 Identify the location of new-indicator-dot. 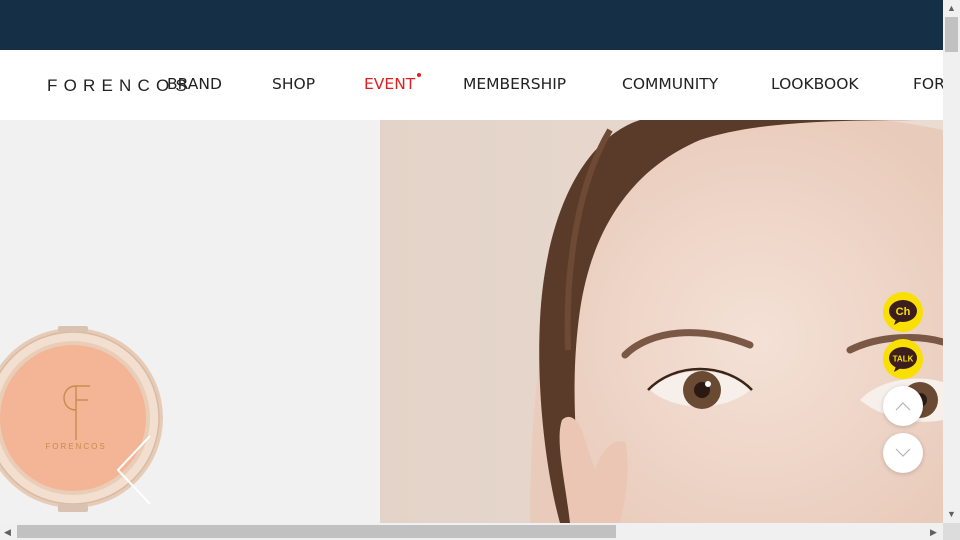
(419, 75).